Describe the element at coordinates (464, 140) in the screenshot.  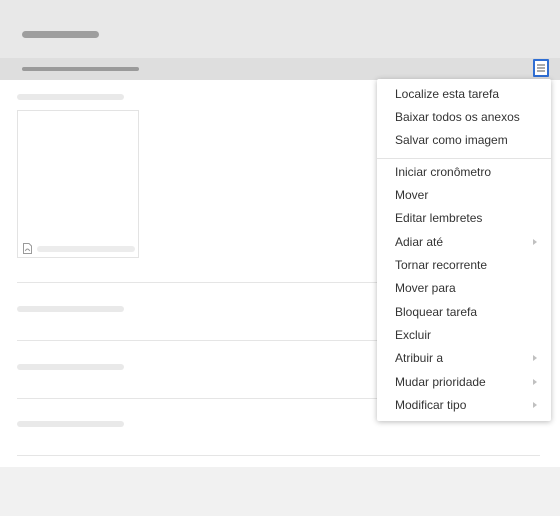
I see `menu-item-save-as-image: Salvar como imagem` at that location.